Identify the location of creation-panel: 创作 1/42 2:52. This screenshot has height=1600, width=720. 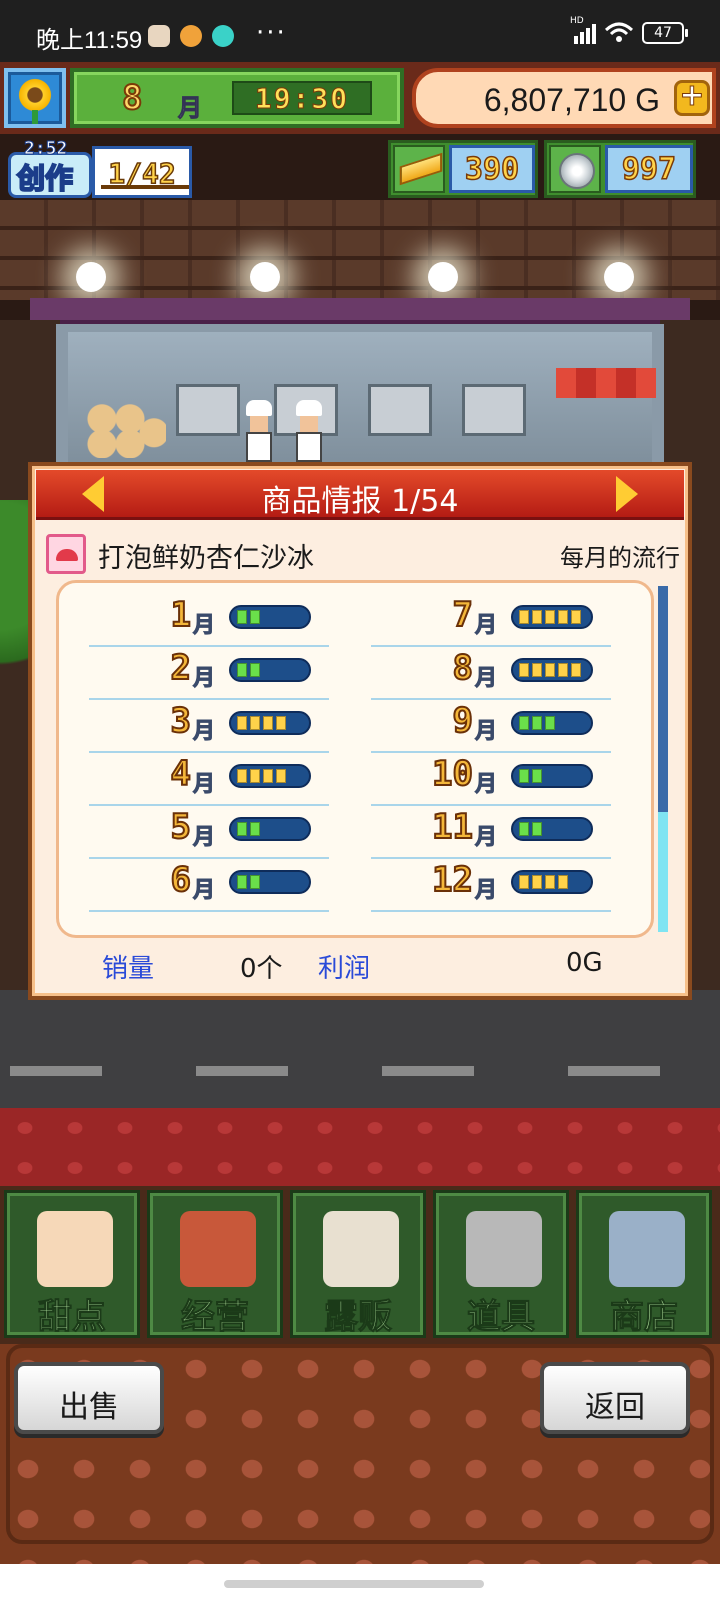
(99, 169).